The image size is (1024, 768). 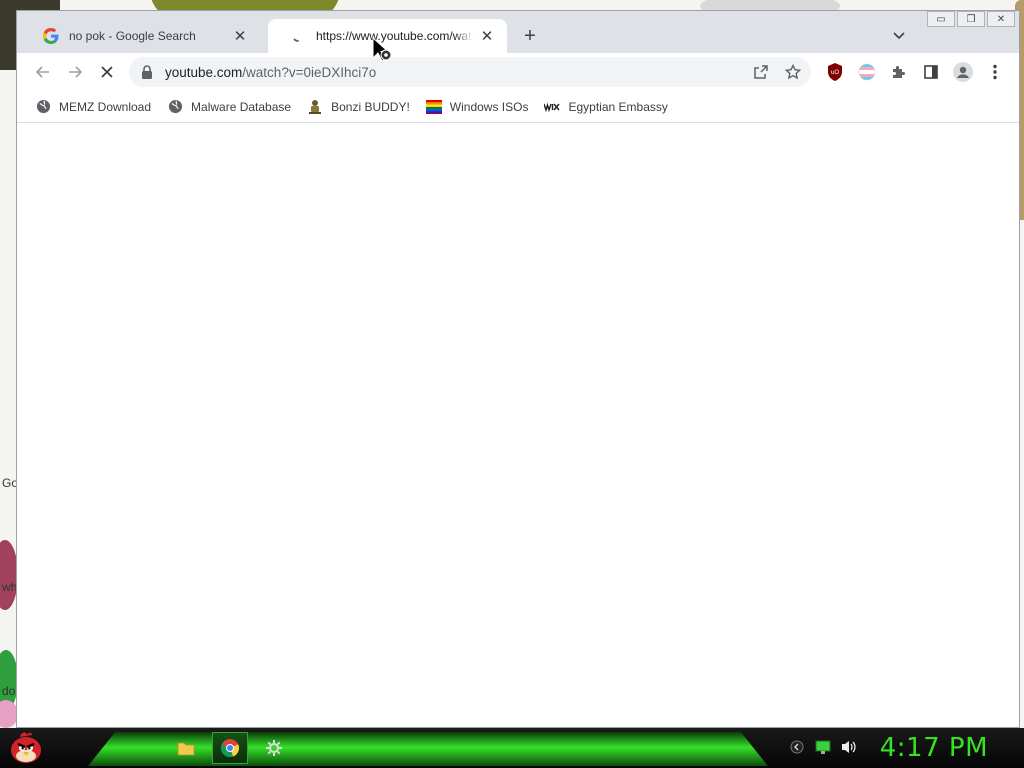 I want to click on angry-bird-icon, so click(x=26, y=747).